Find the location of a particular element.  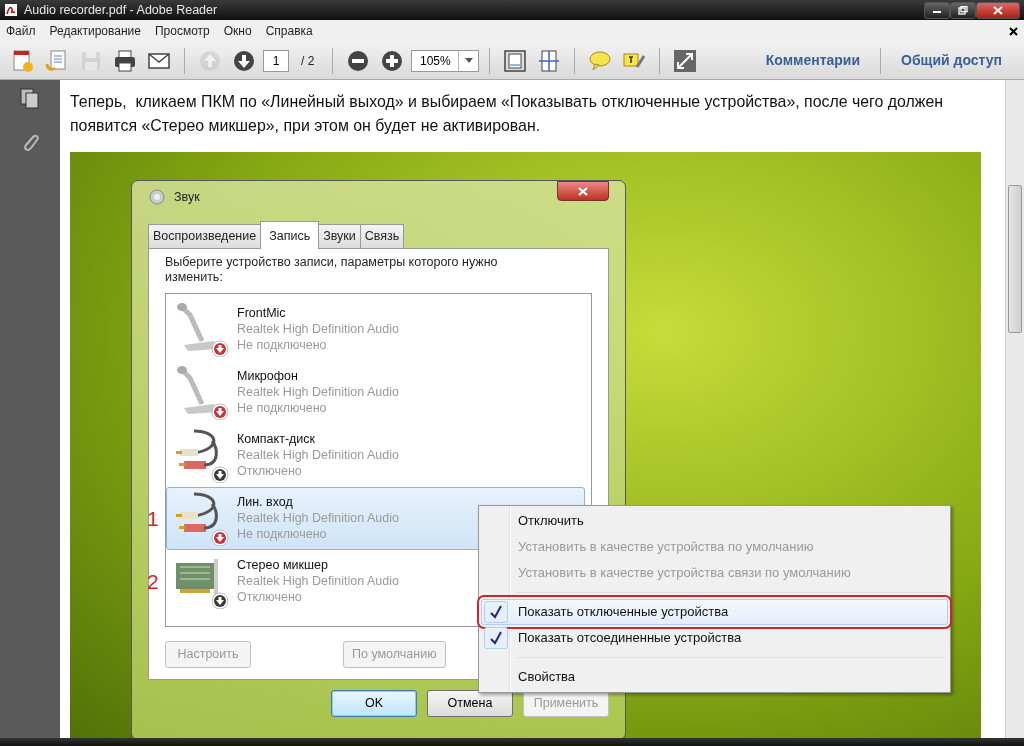

printer-icon is located at coordinates (125, 60).